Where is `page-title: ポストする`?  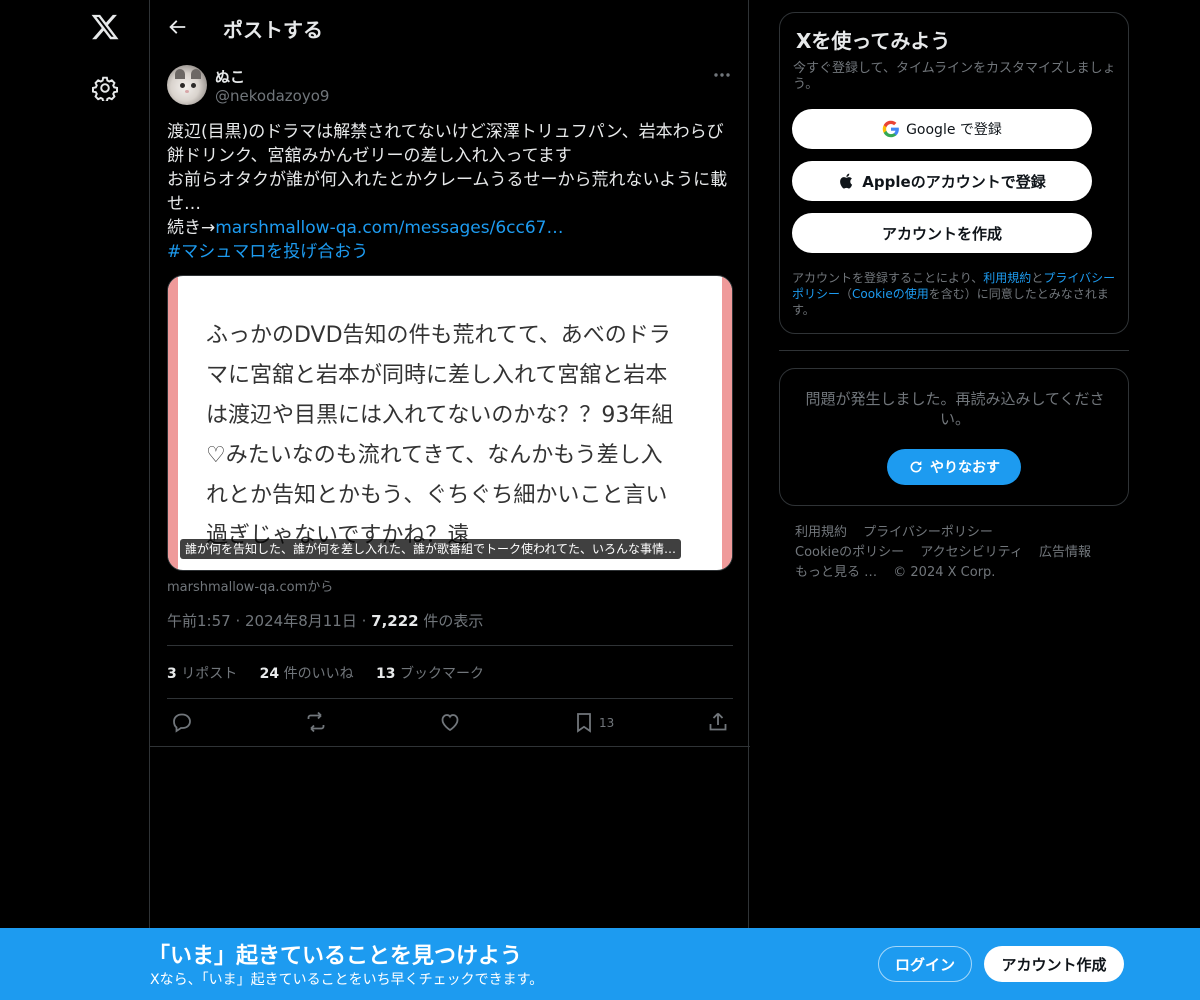
page-title: ポストする is located at coordinates (273, 30).